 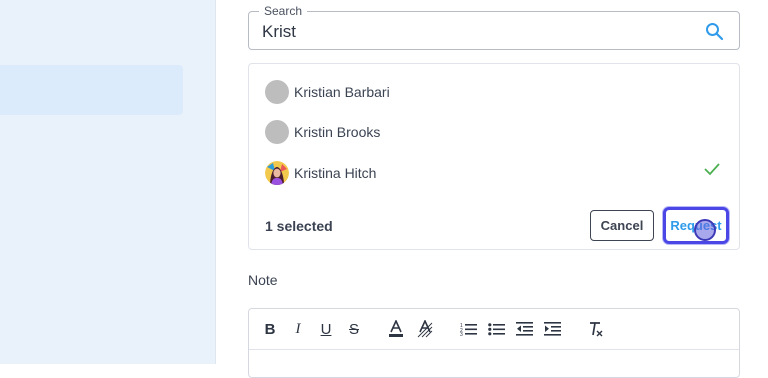 What do you see at coordinates (270, 329) in the screenshot?
I see `bold-icon: B` at bounding box center [270, 329].